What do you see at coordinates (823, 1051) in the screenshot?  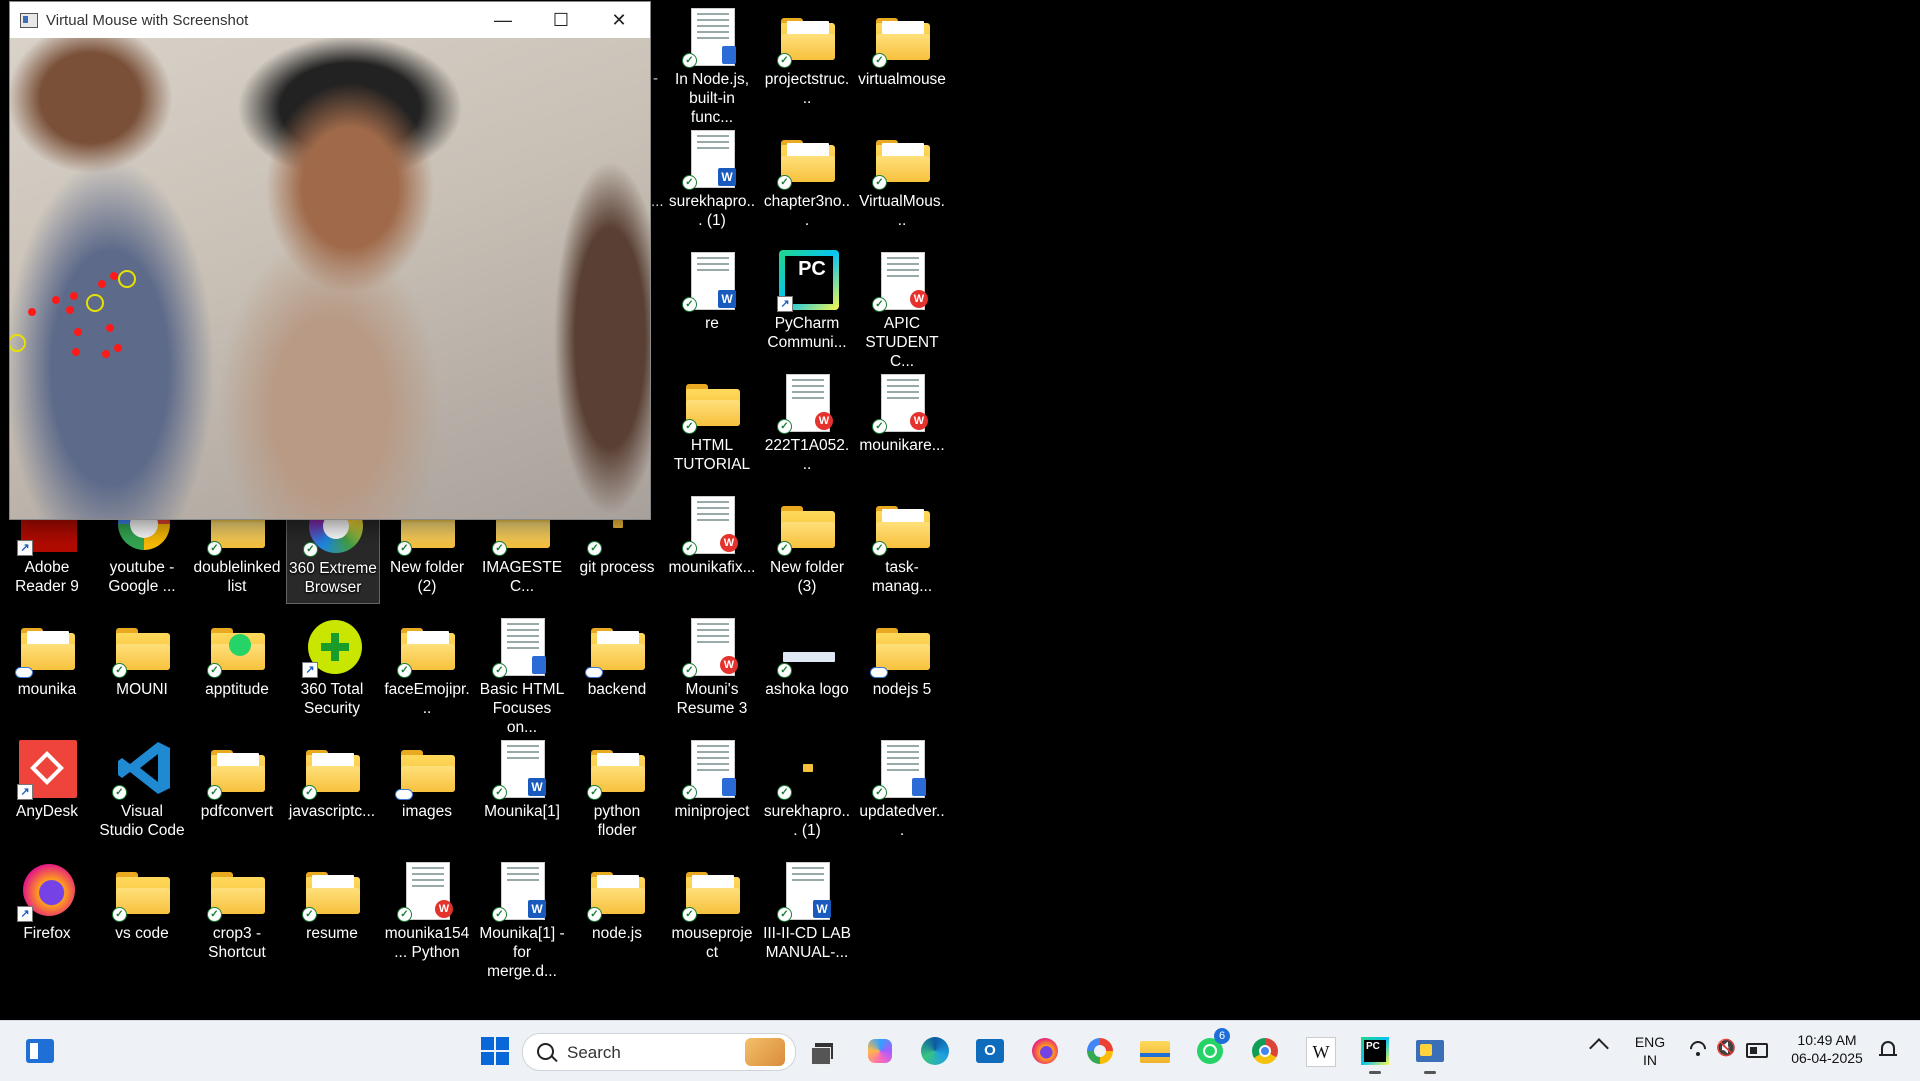 I see `task-view-icon` at bounding box center [823, 1051].